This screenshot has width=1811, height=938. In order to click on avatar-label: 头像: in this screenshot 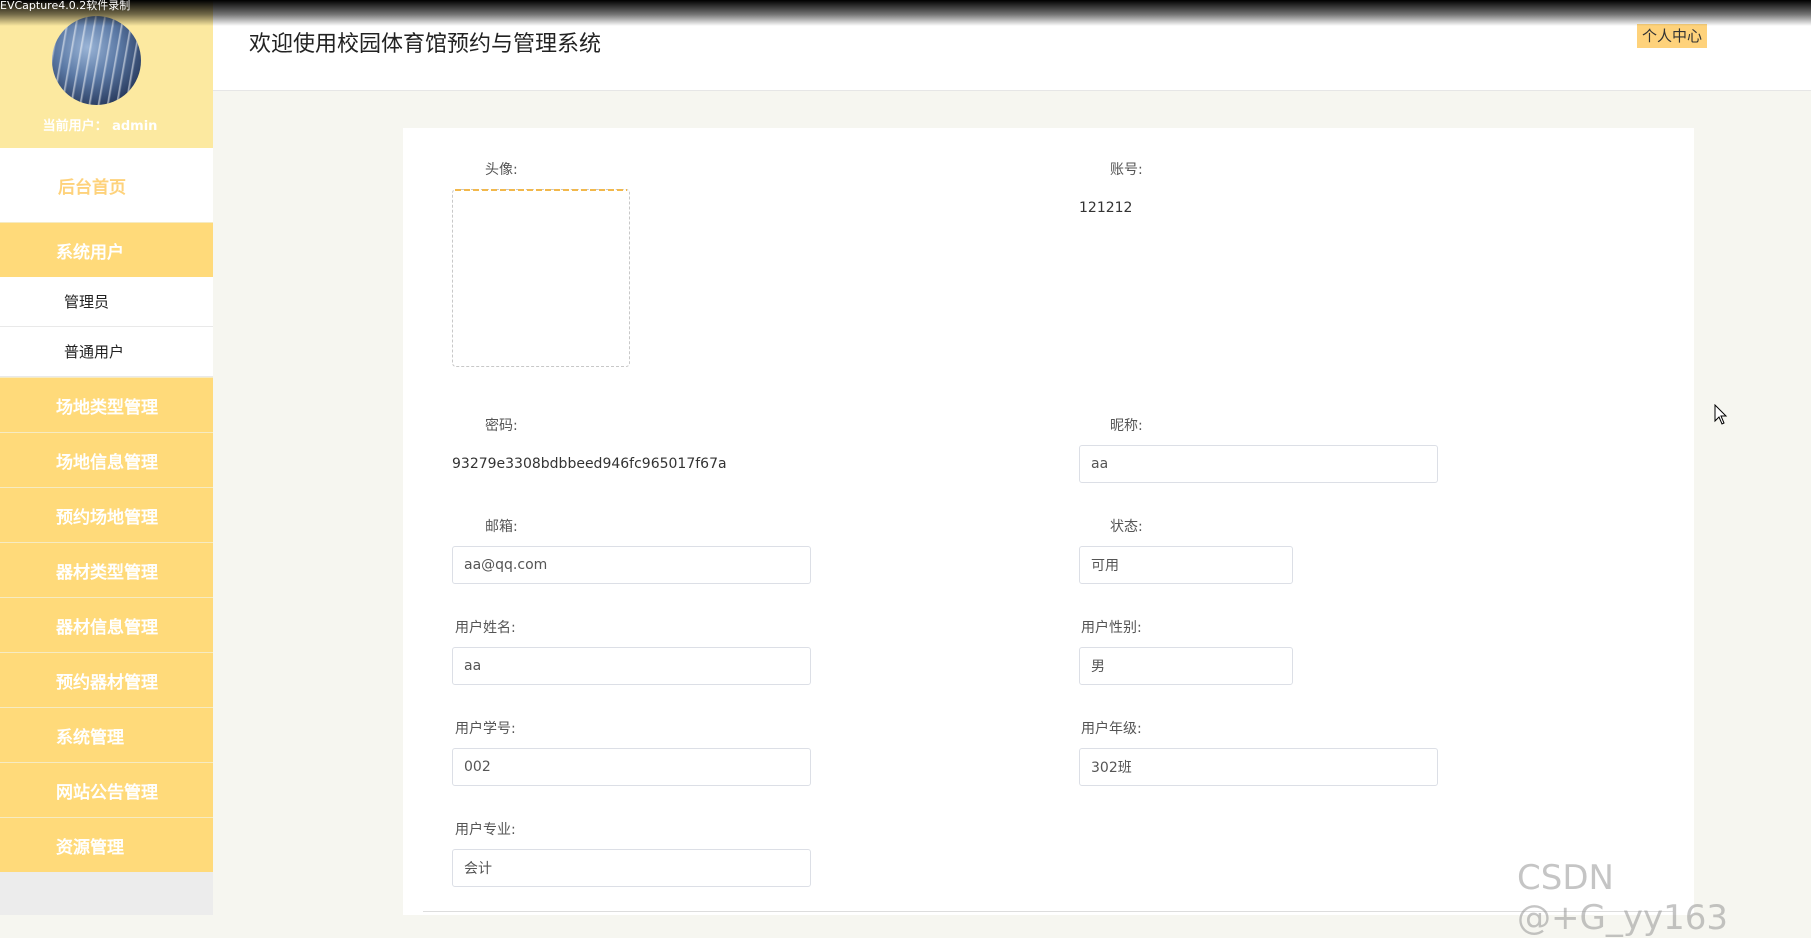, I will do `click(501, 170)`.